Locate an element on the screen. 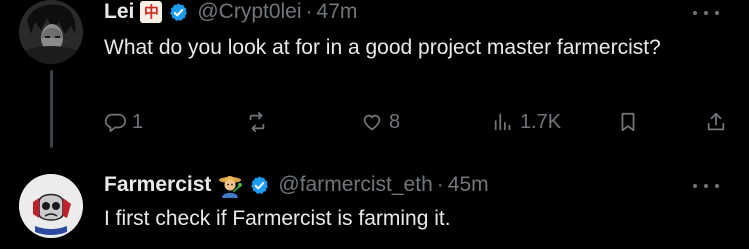 The image size is (749, 249). post-header: Lei 中 @Crypt0lei · 47m is located at coordinates (230, 12).